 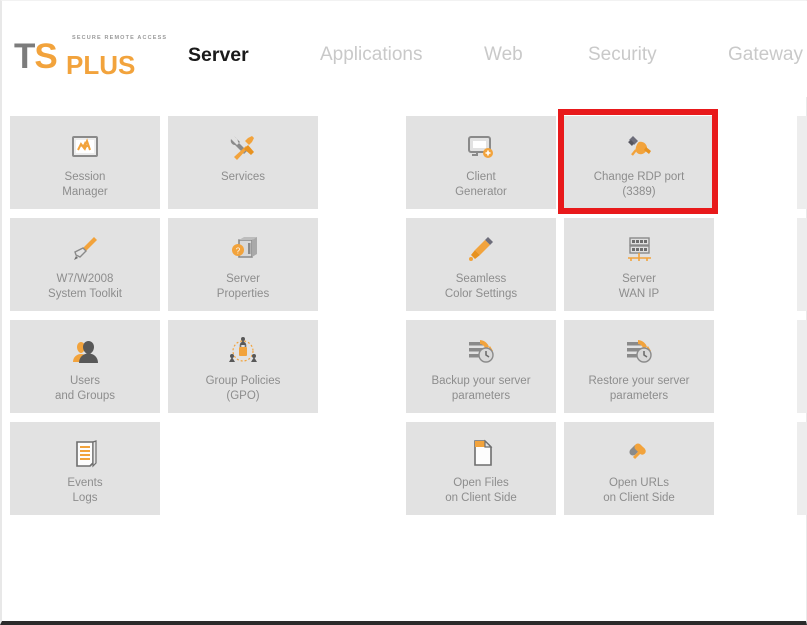 I want to click on tile-backup-your-server-parameters: Backup your server parameters, so click(x=481, y=366).